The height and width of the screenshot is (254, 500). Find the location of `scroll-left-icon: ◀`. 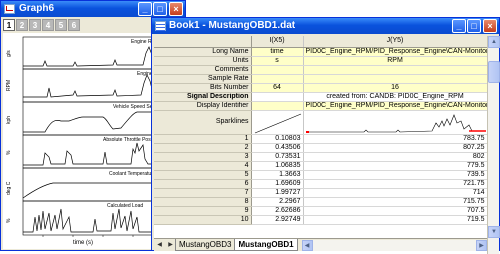

scroll-left-icon: ◀ is located at coordinates (307, 245).